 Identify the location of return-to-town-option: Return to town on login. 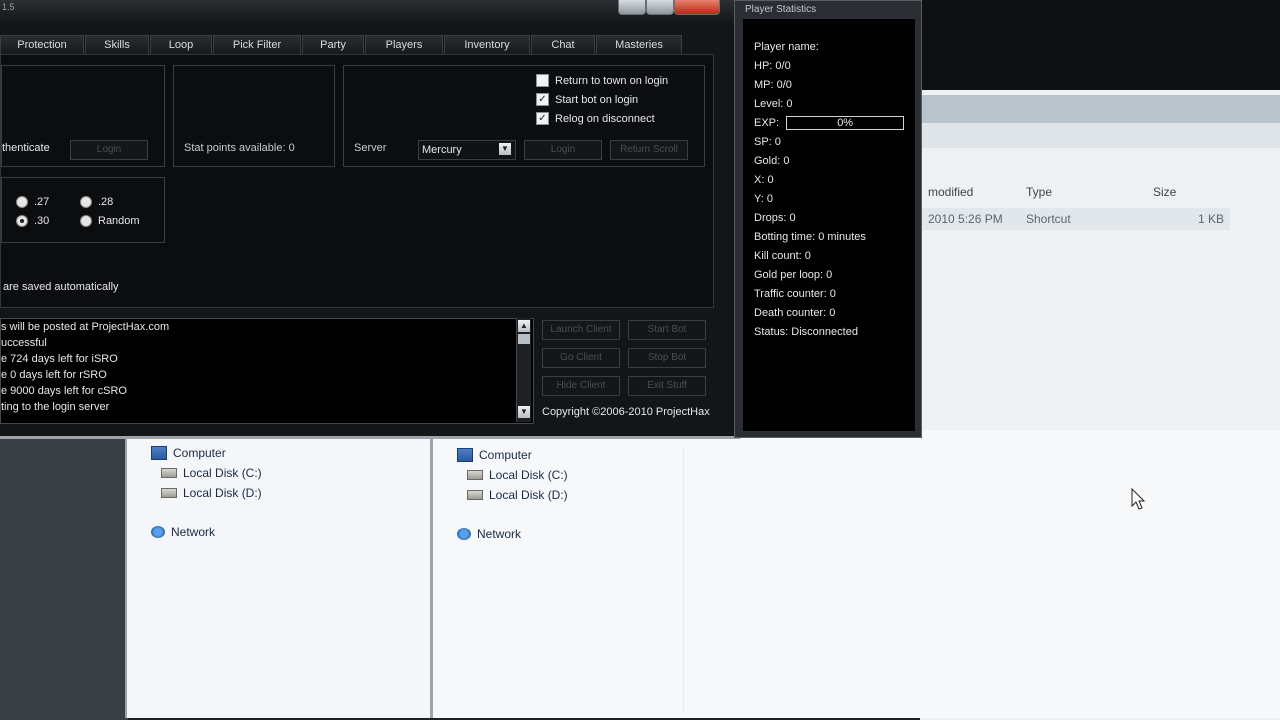
(602, 80).